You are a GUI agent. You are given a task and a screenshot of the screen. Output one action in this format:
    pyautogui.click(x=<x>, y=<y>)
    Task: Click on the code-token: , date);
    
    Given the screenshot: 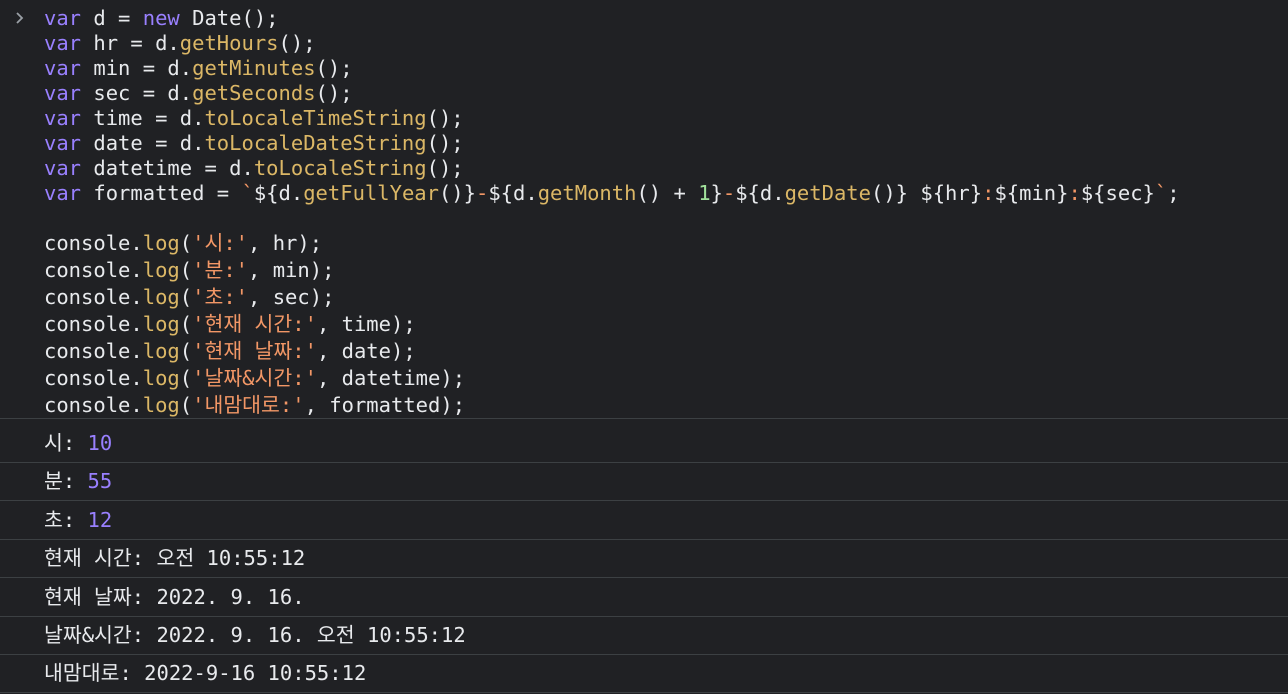 What is the action you would take?
    pyautogui.click(x=366, y=351)
    